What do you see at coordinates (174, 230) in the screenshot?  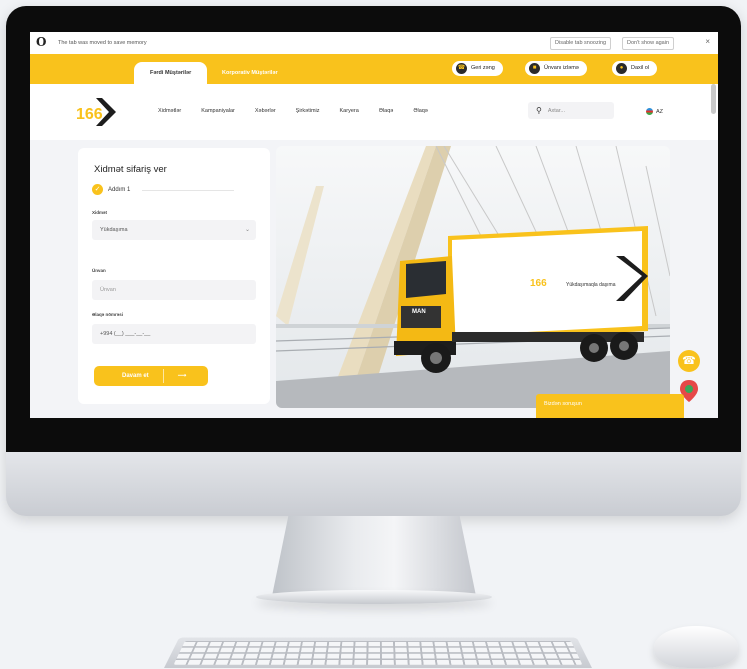 I see `service-select: Yükdaşıma ⌄` at bounding box center [174, 230].